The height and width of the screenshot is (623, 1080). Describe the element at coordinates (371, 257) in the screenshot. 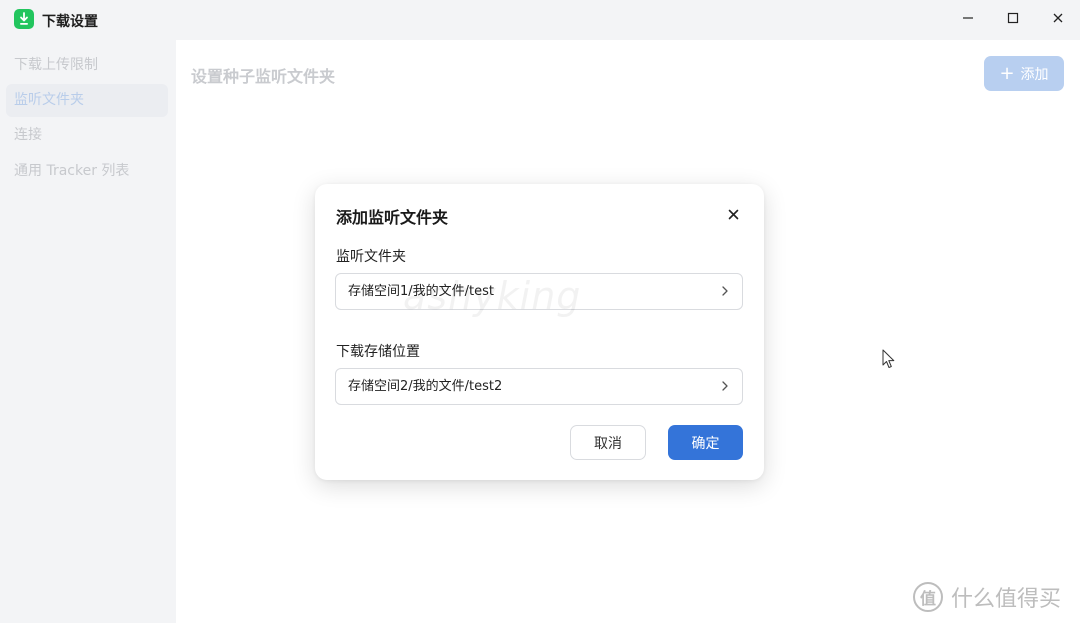

I see `watch-folder-label: 监听文件夹` at that location.